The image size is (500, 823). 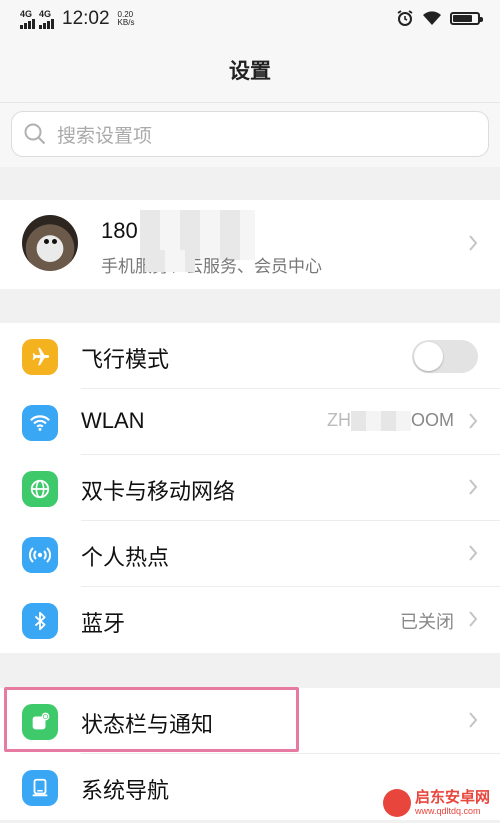 I want to click on row-label: 系统导航, so click(x=125, y=790).